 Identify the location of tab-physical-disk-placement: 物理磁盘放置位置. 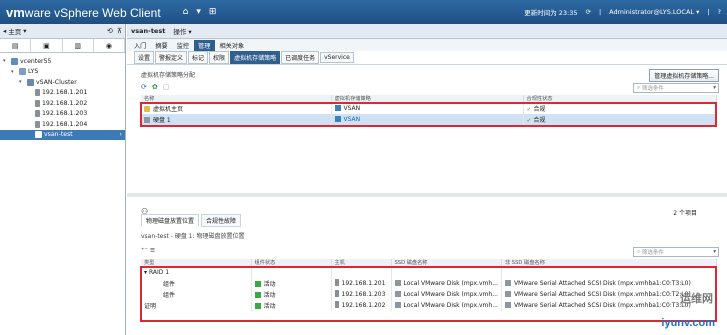
(170, 220).